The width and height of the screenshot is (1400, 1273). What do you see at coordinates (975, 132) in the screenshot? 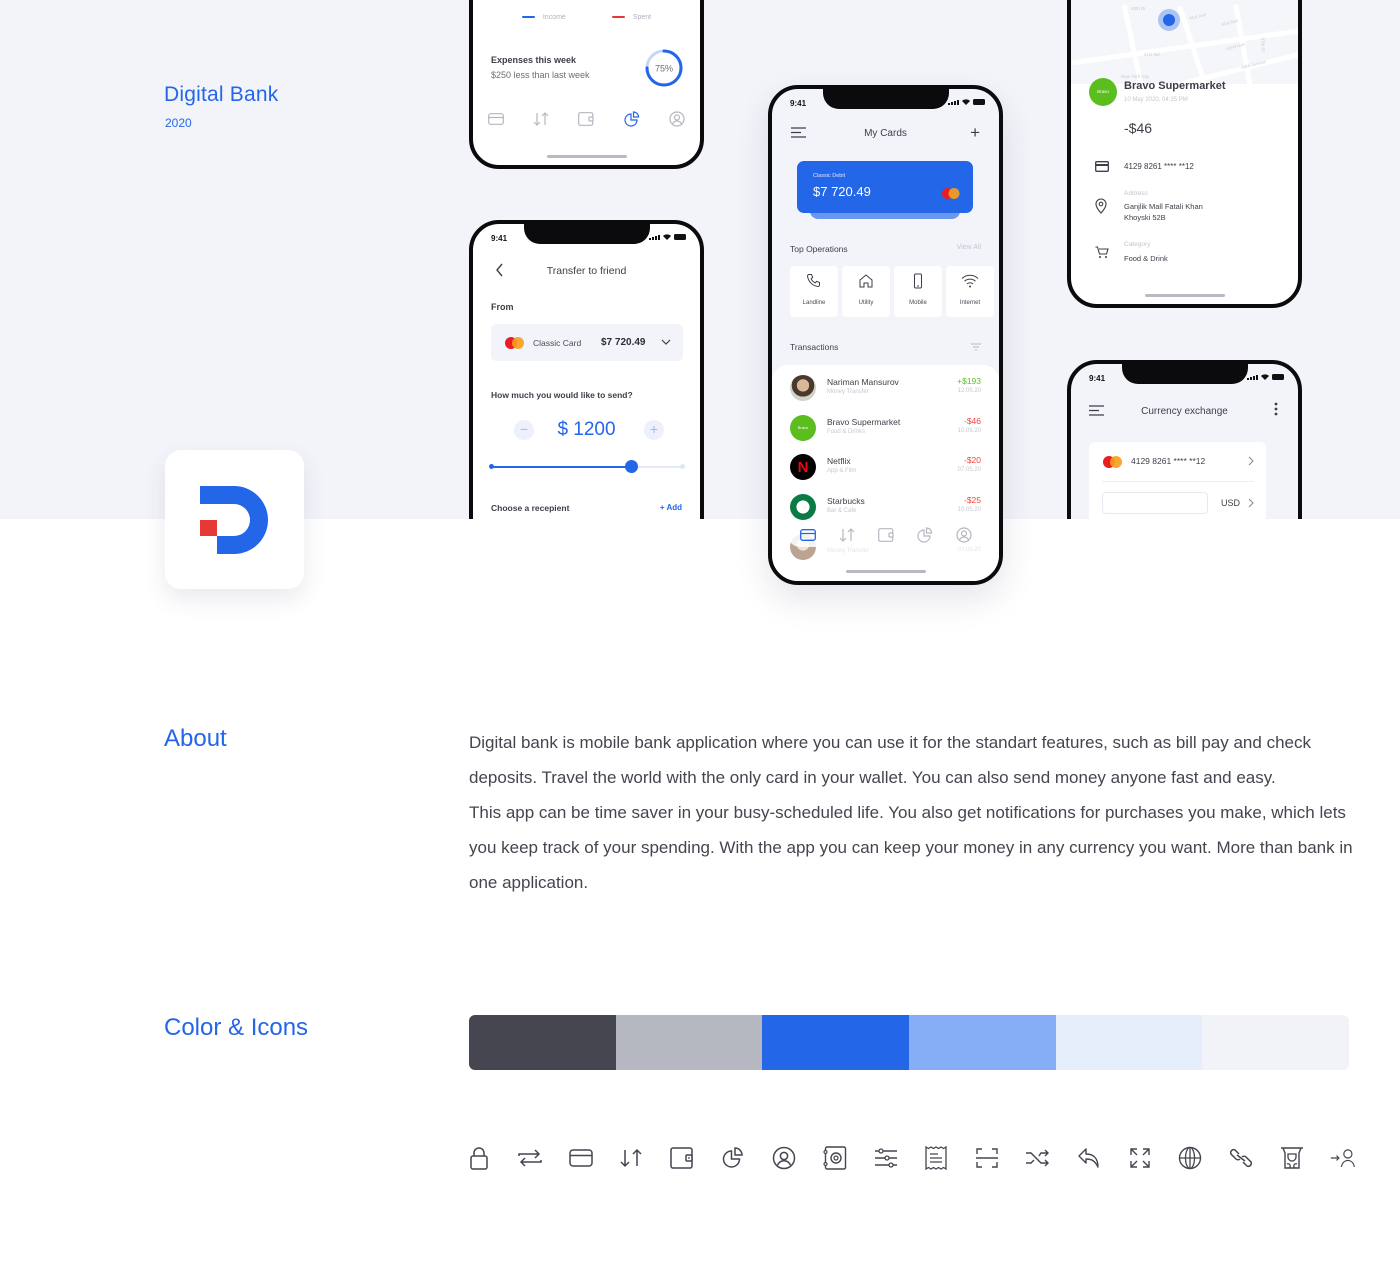
I see `add-card-button: +` at bounding box center [975, 132].